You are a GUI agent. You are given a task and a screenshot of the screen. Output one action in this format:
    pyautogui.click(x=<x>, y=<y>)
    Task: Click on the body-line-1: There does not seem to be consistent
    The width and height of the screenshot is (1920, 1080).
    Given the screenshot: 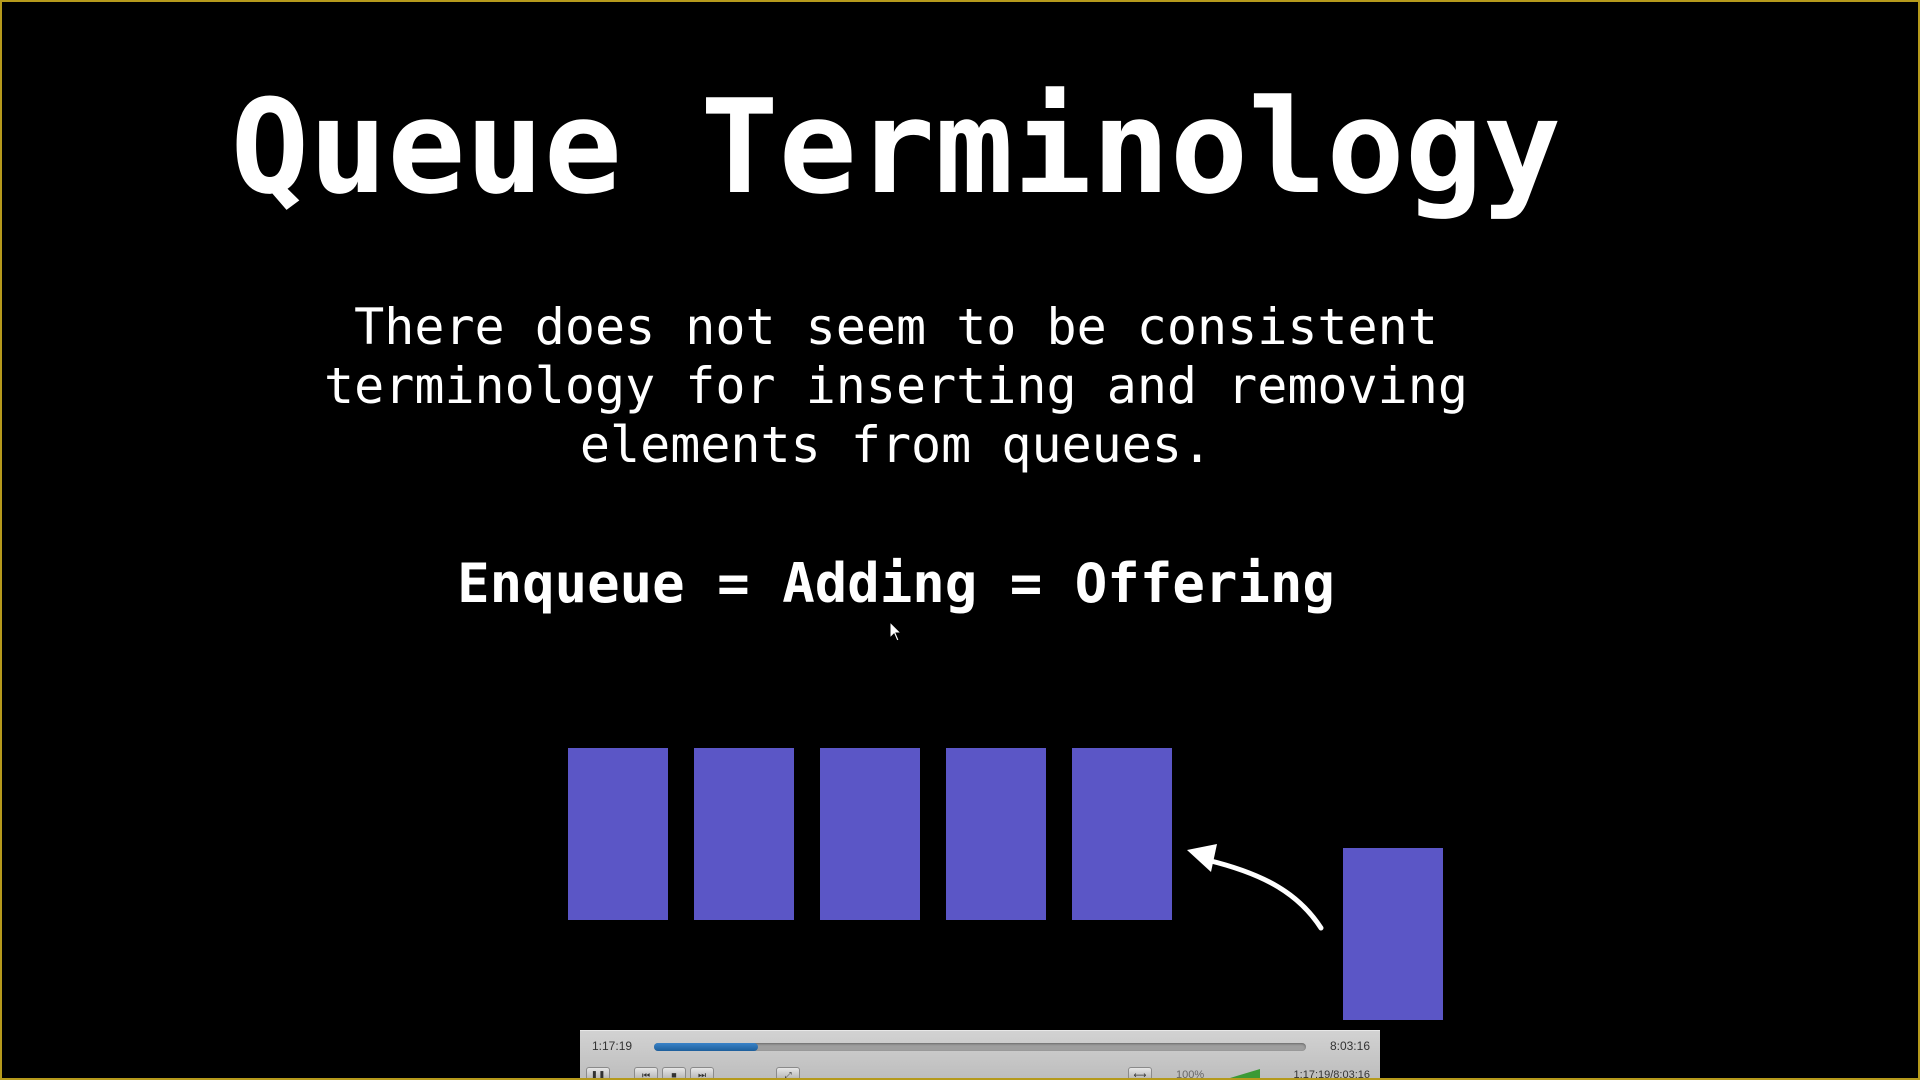 What is the action you would take?
    pyautogui.click(x=896, y=327)
    